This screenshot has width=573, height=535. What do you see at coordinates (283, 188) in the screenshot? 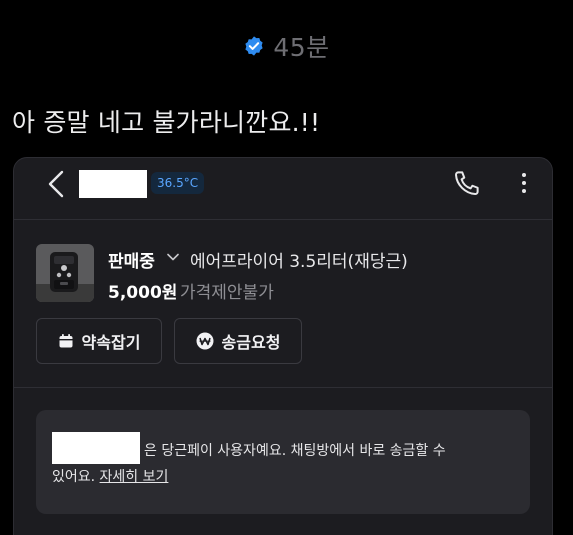
I see `chat-header: 36.5°C` at bounding box center [283, 188].